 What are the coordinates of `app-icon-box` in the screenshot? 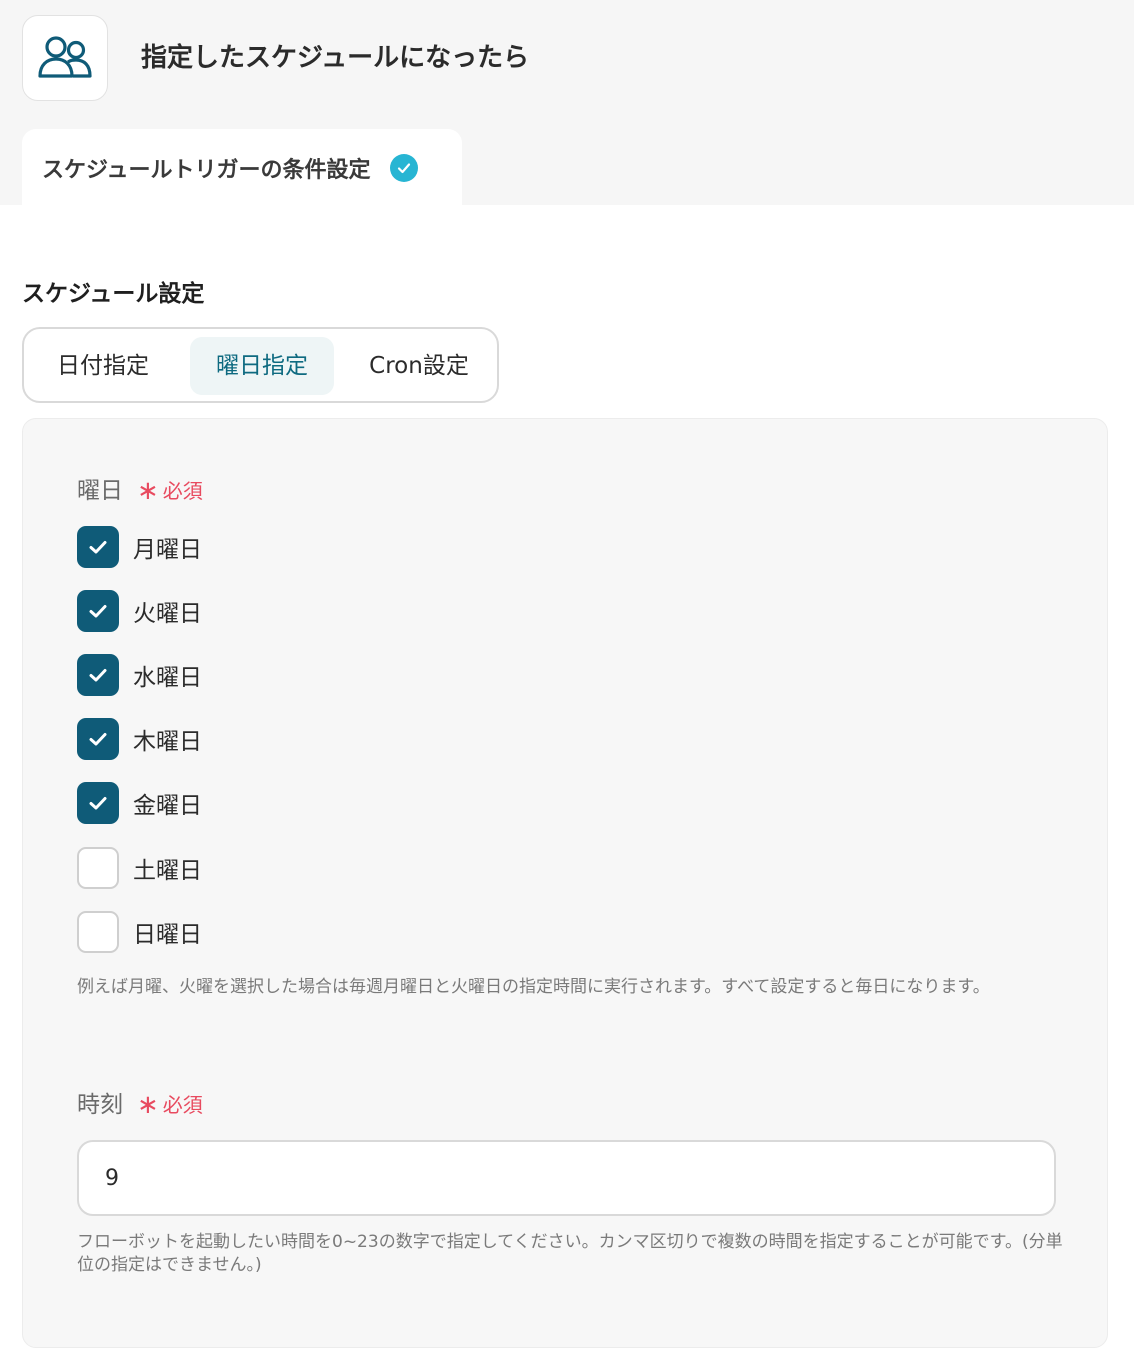 It's located at (65, 58).